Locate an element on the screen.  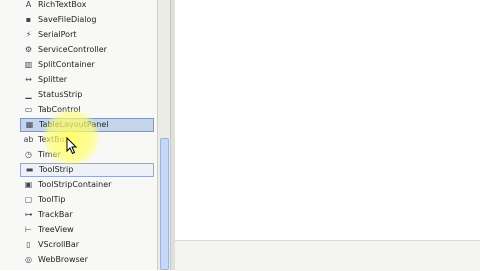
toolbox-item: ▣ ToolStripContainer is located at coordinates (87, 185).